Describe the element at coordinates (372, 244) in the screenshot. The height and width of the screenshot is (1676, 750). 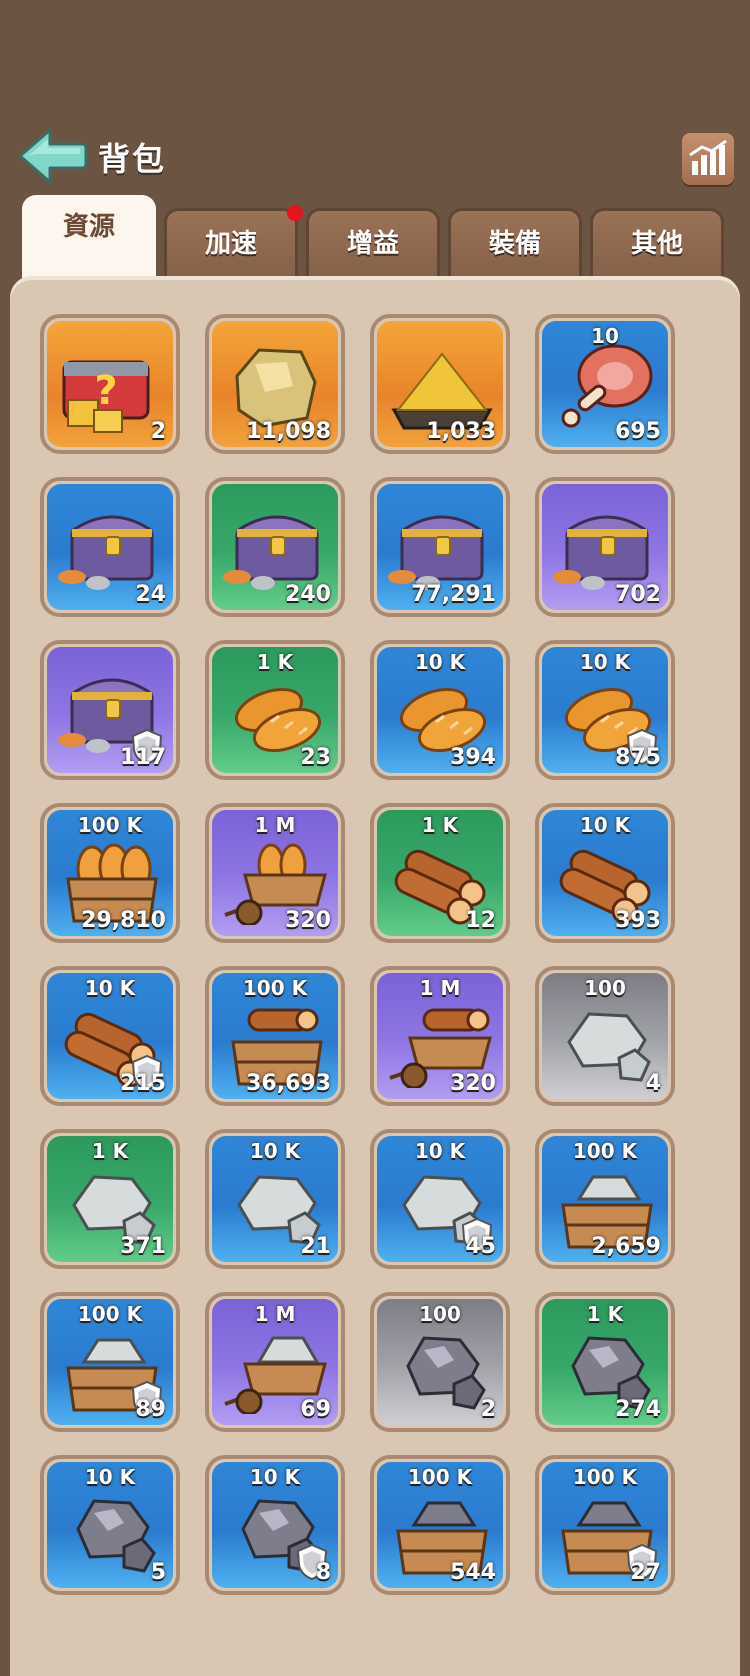
I see `tab-label: 增益` at that location.